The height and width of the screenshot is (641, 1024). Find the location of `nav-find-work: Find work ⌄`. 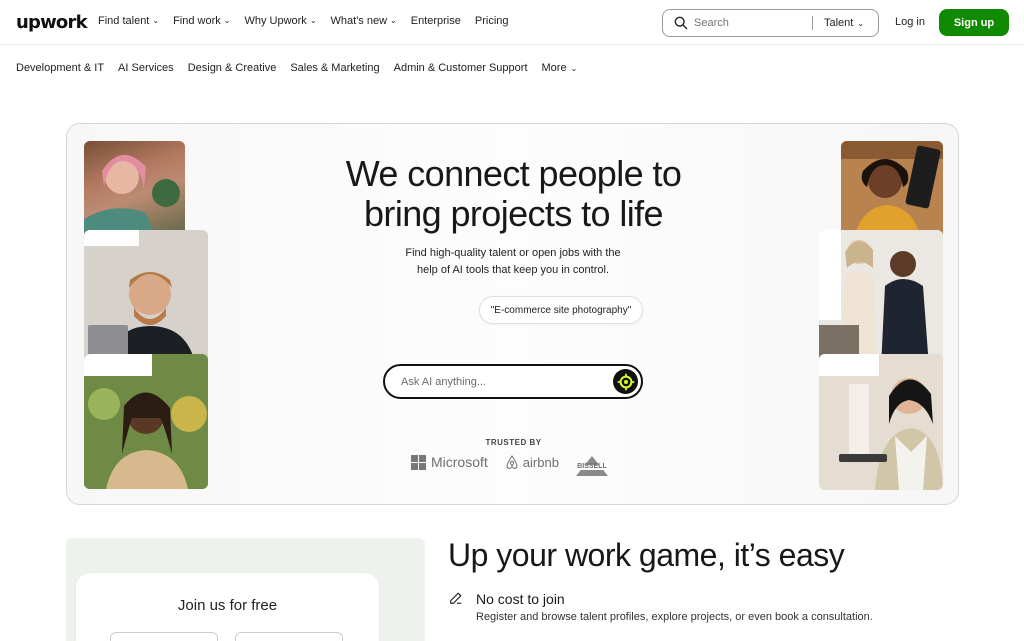

nav-find-work: Find work ⌄ is located at coordinates (201, 21).